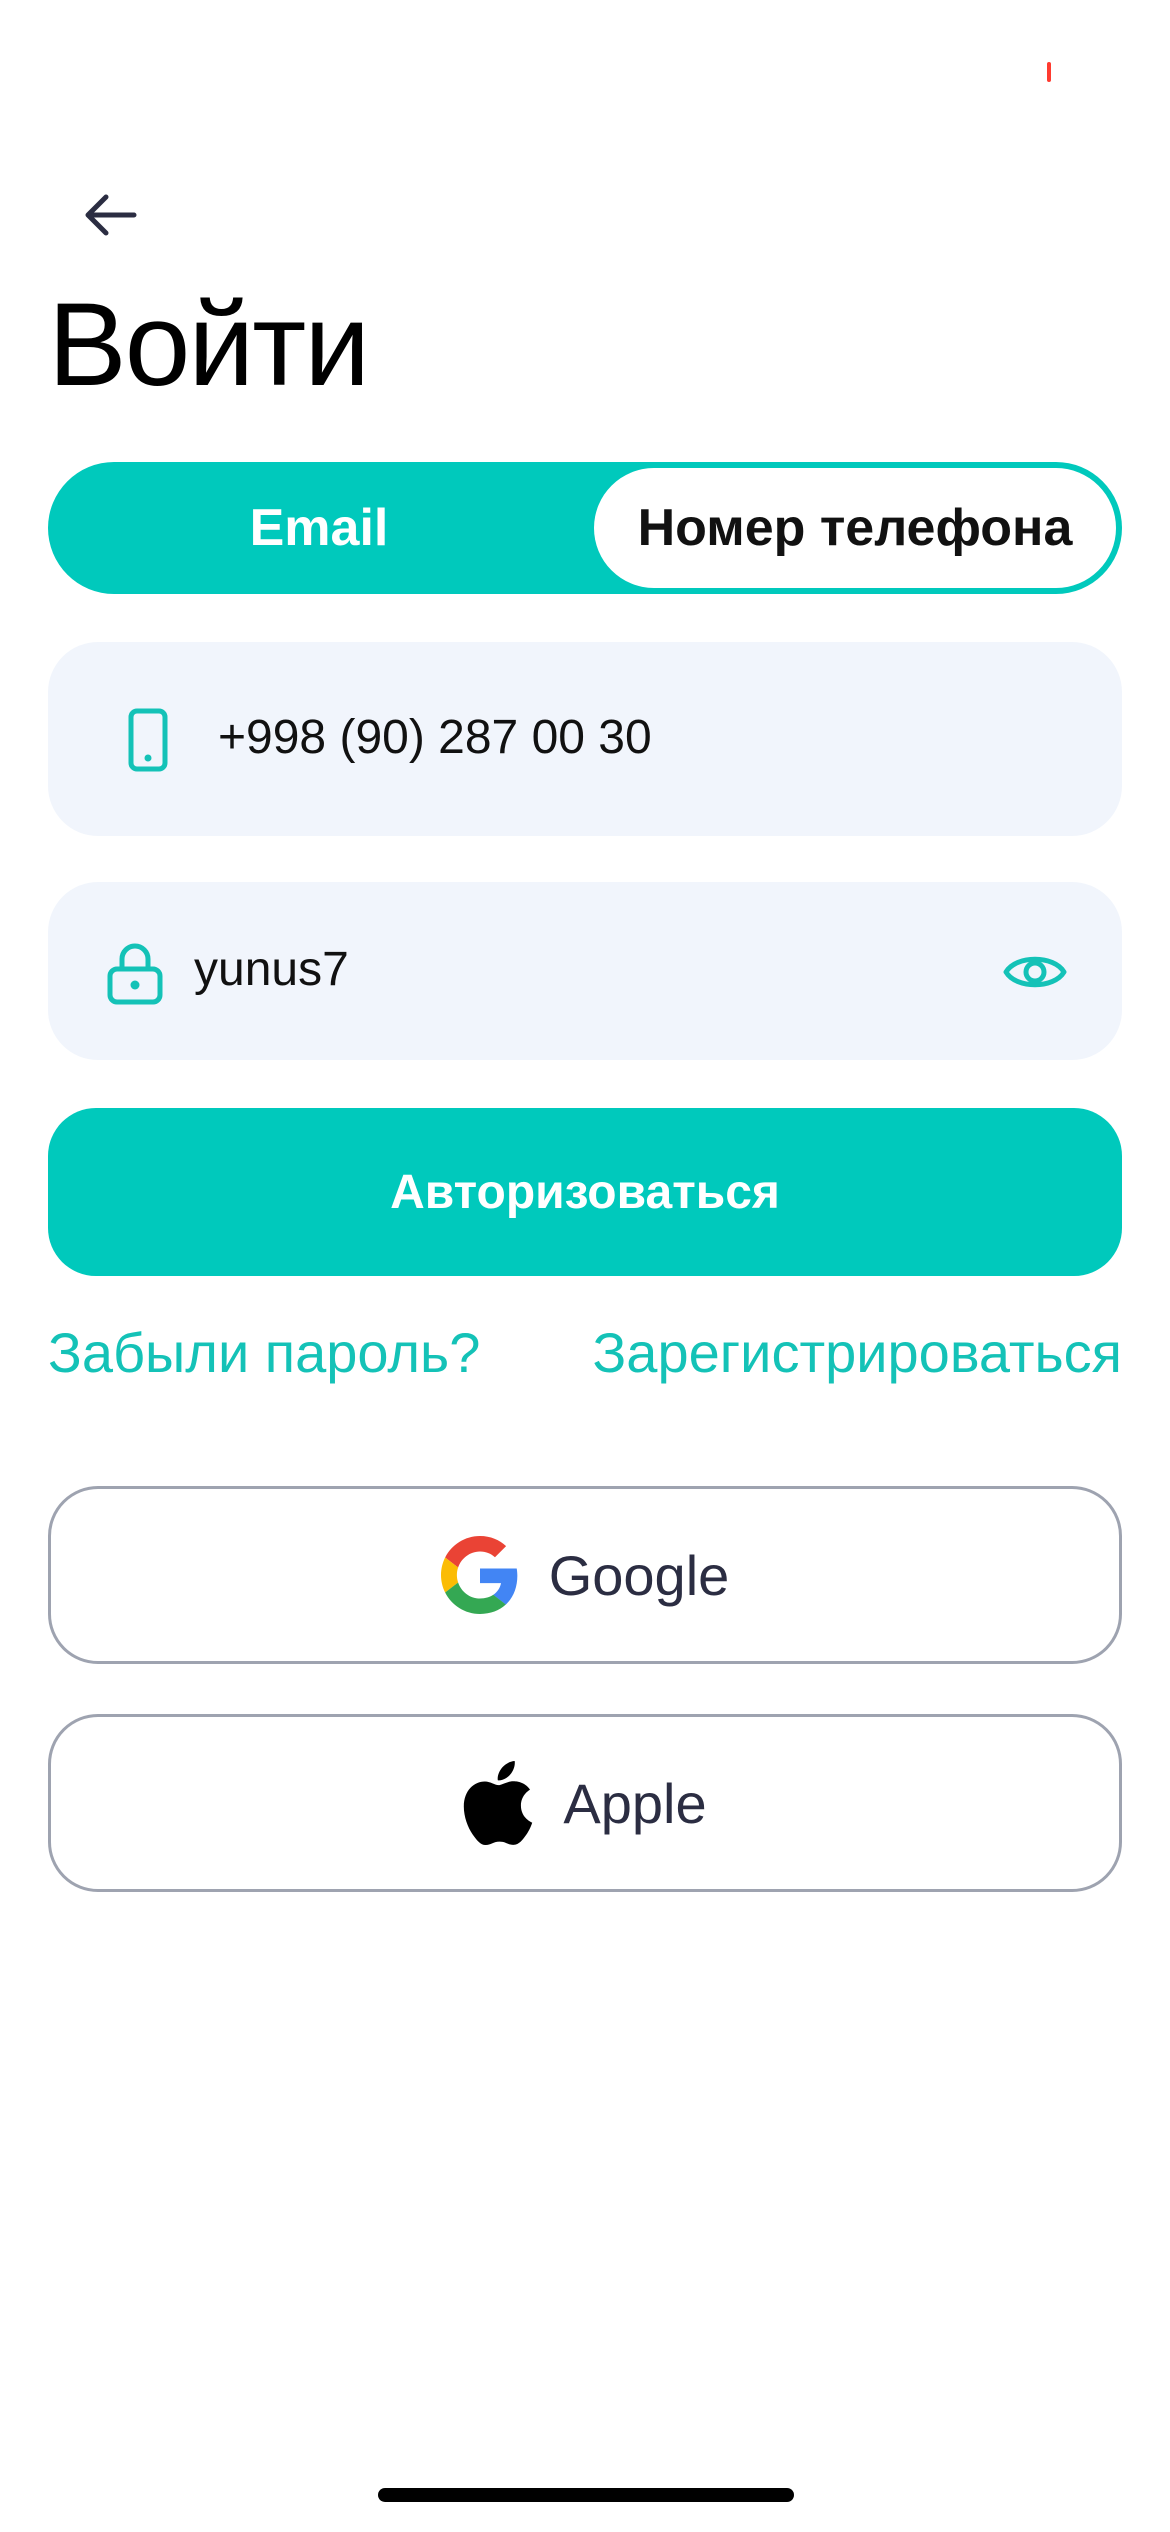 The height and width of the screenshot is (2532, 1170). What do you see at coordinates (857, 1352) in the screenshot?
I see `register-link: Зарегистрироваться` at bounding box center [857, 1352].